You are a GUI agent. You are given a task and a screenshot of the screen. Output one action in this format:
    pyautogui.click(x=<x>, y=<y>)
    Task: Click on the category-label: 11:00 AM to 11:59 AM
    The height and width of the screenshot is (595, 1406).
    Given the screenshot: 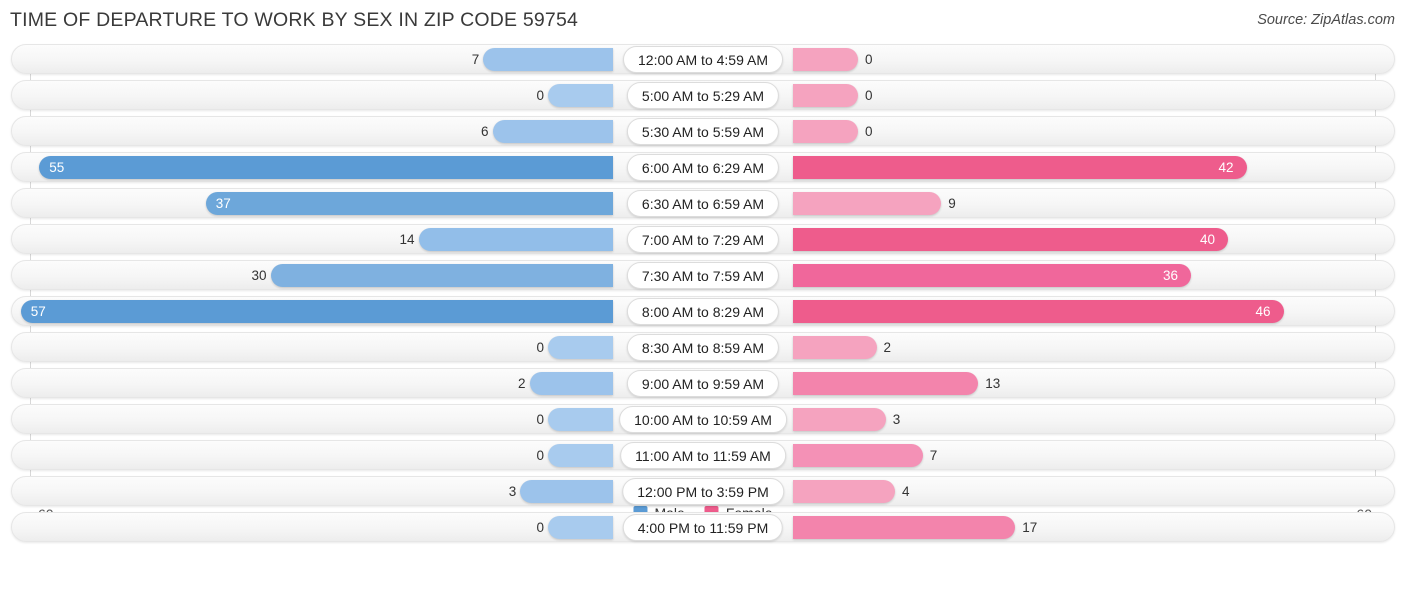 What is the action you would take?
    pyautogui.click(x=703, y=455)
    